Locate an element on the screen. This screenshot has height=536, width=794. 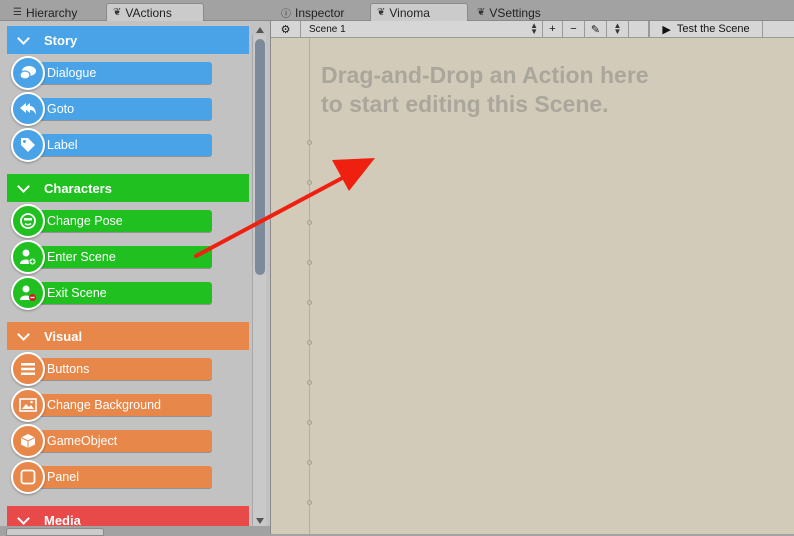
tab-inspector: ⓘ Inspector is located at coordinates (313, 12).